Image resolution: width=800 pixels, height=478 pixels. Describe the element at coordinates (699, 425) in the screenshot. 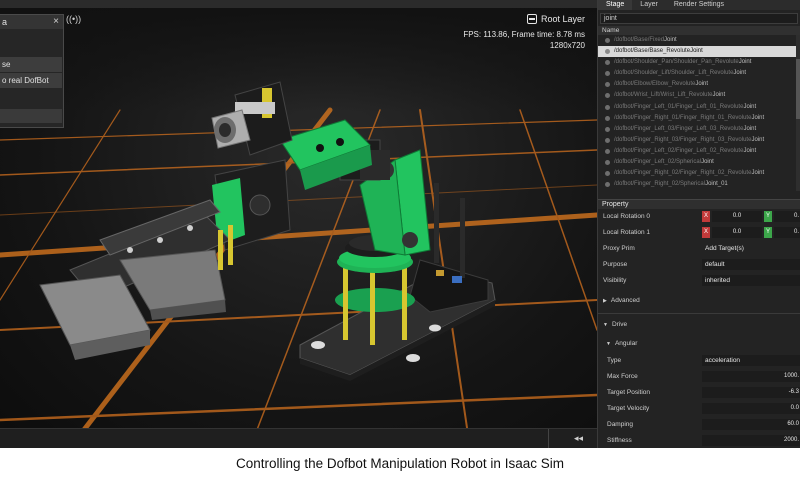

I see `damping-row: Damping 60.0` at that location.